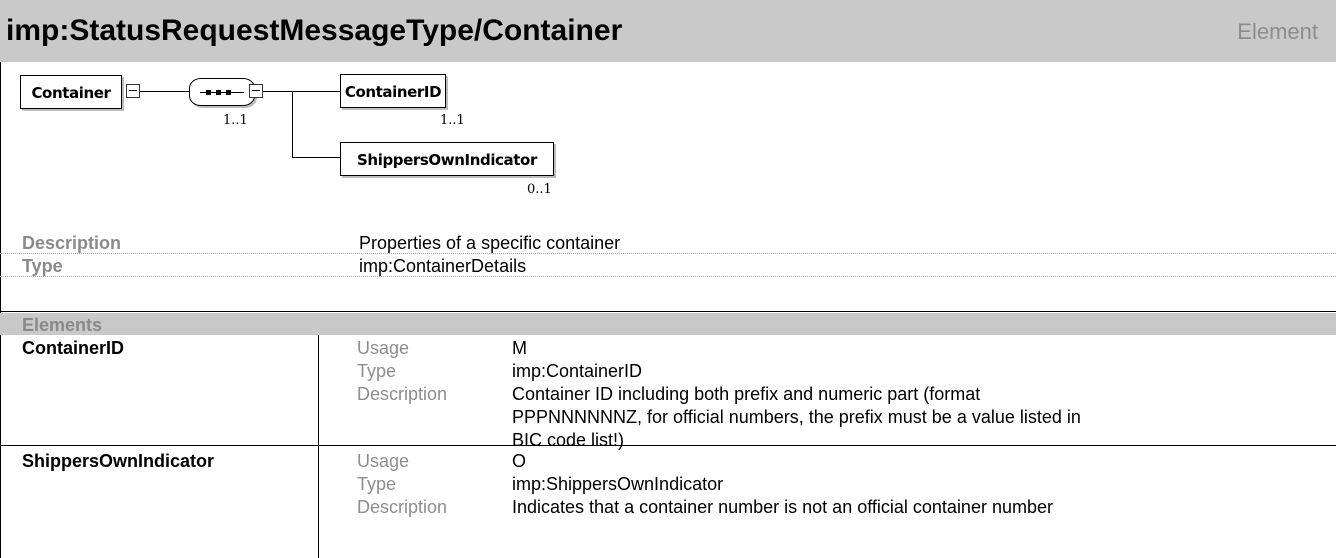  What do you see at coordinates (668, 445) in the screenshot?
I see `row-divider` at bounding box center [668, 445].